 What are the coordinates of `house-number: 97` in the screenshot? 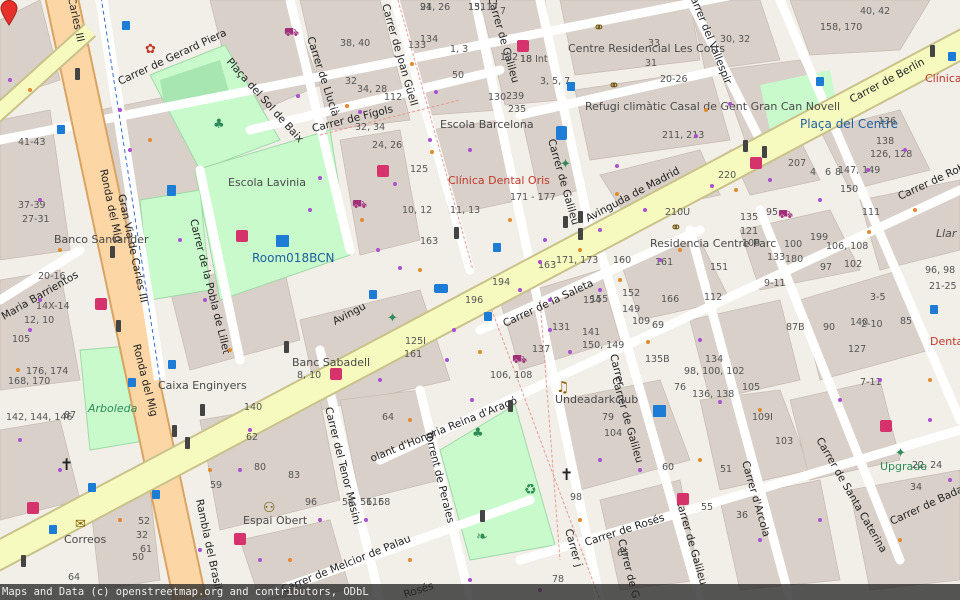 It's located at (826, 267).